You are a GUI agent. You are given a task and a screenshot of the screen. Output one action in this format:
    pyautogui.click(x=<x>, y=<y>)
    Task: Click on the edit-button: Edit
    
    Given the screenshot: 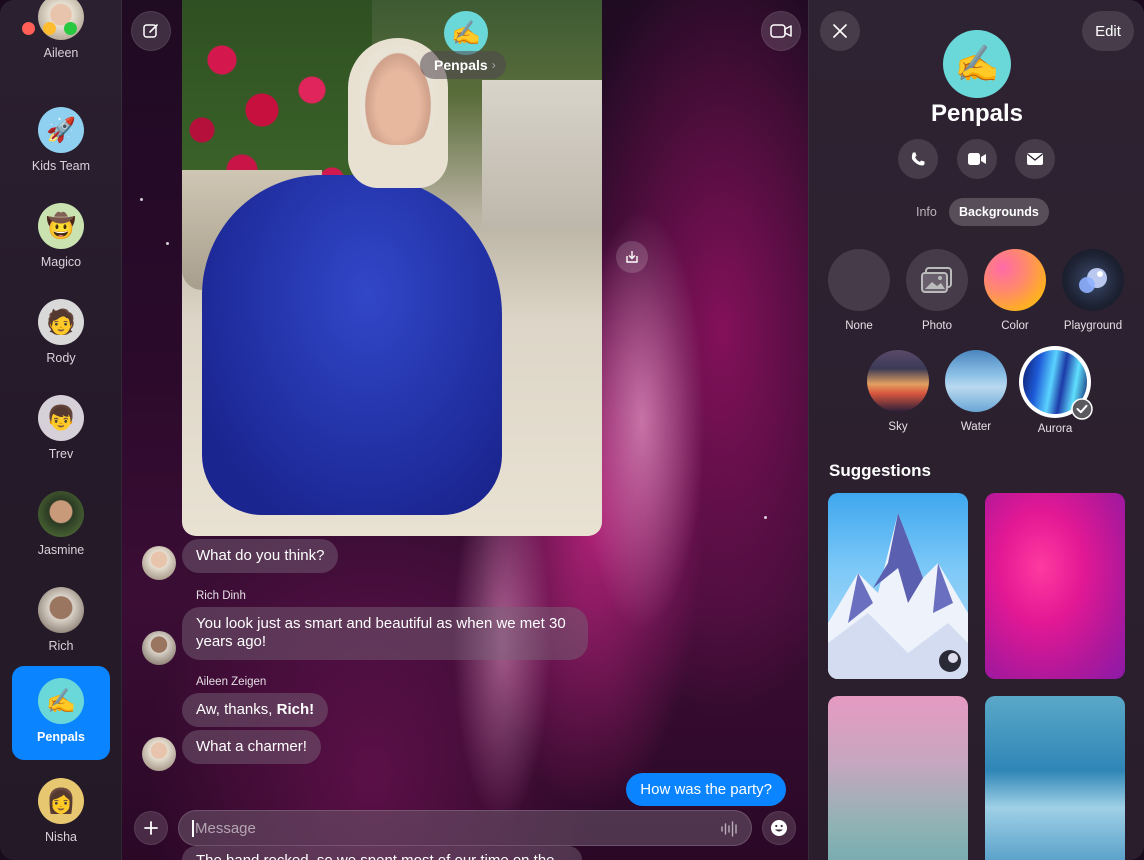 What is the action you would take?
    pyautogui.click(x=1108, y=31)
    